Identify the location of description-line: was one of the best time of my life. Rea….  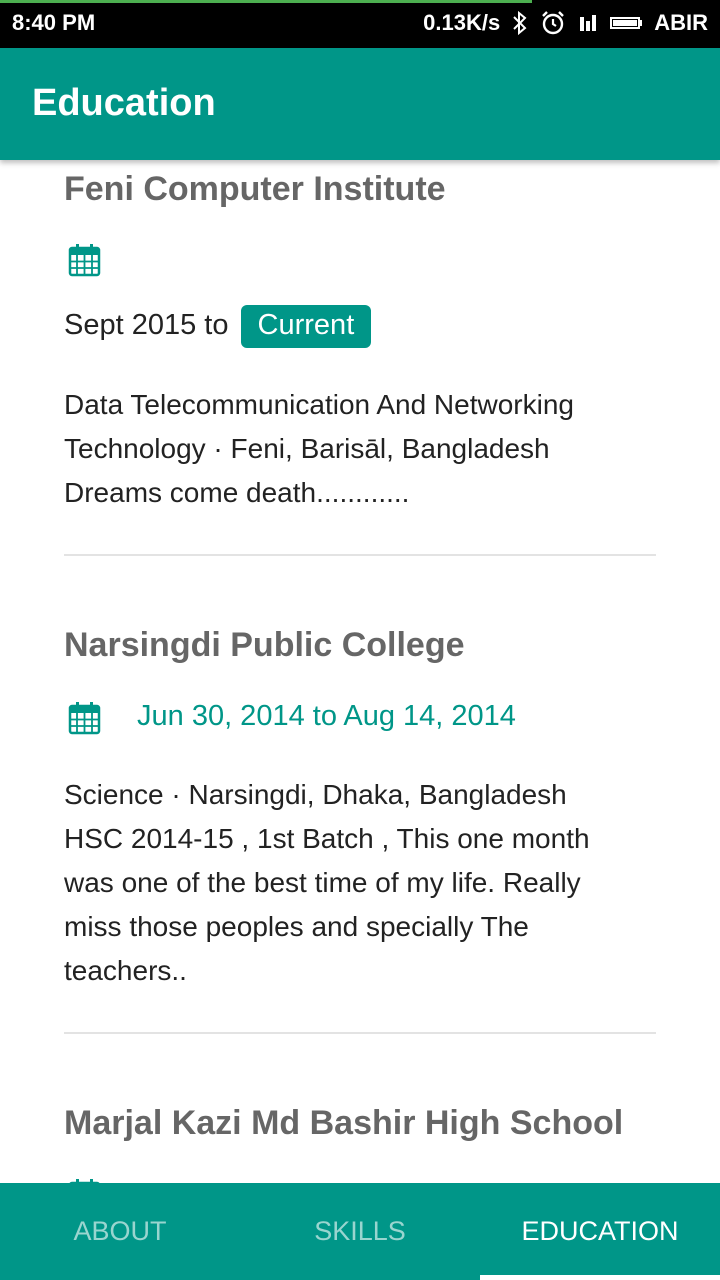
(322, 882).